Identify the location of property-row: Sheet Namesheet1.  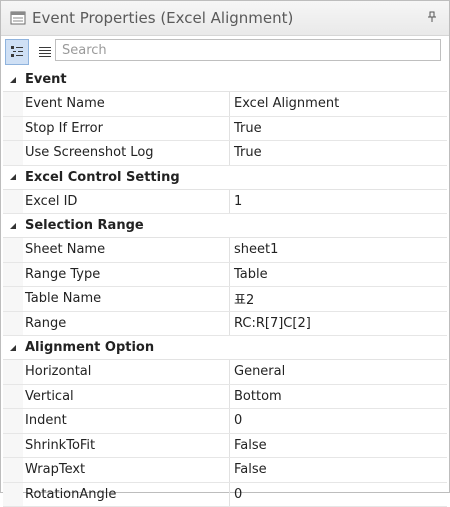
(225, 250).